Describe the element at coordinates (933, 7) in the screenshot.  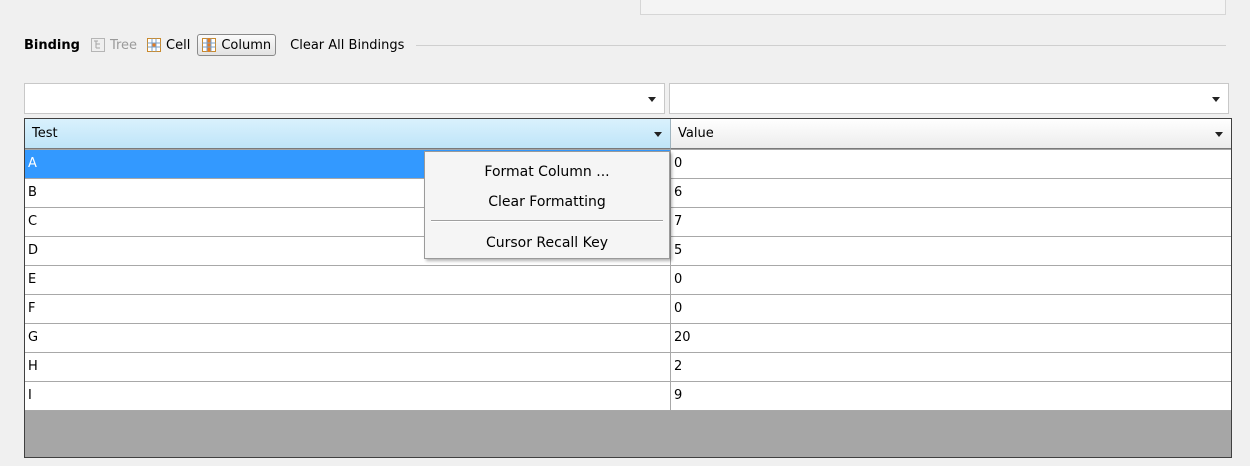
I see `top-panel-edge` at that location.